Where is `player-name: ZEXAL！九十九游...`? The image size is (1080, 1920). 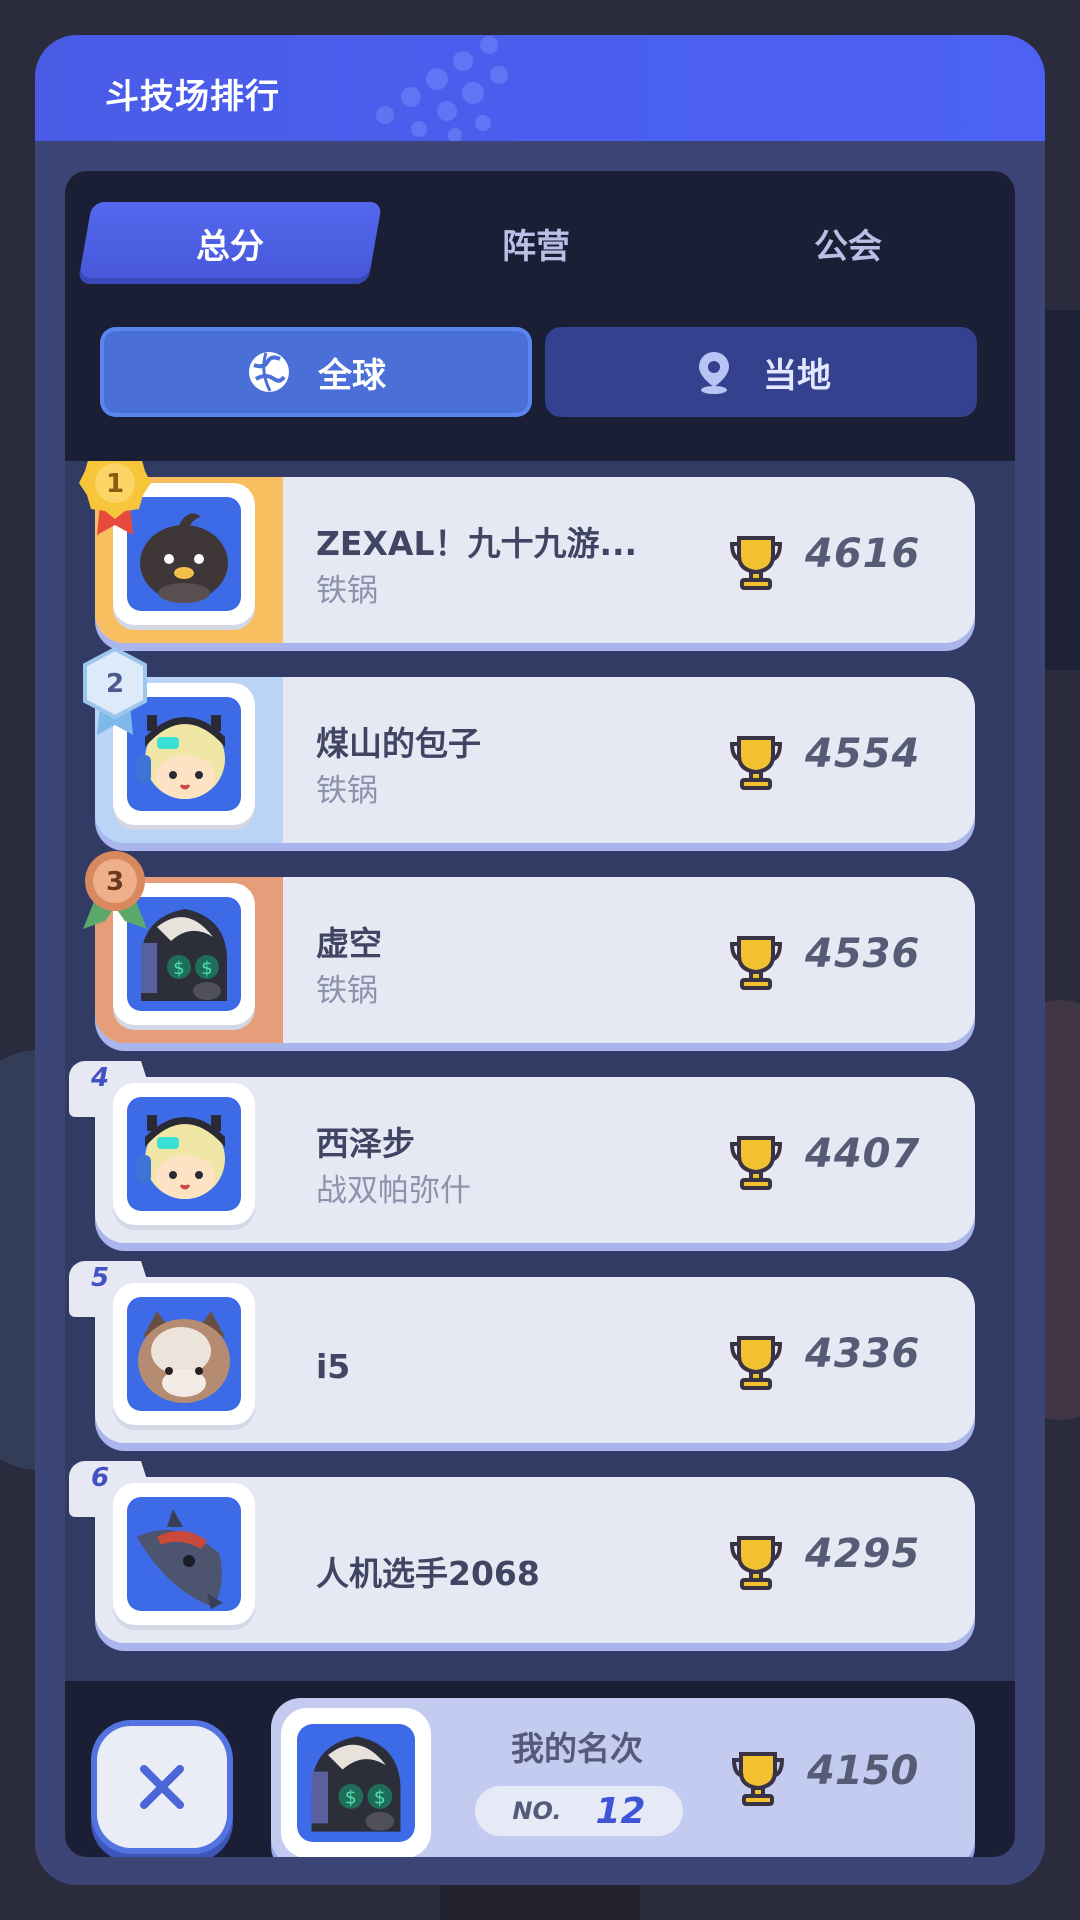 player-name: ZEXAL！九十九游... is located at coordinates (477, 543).